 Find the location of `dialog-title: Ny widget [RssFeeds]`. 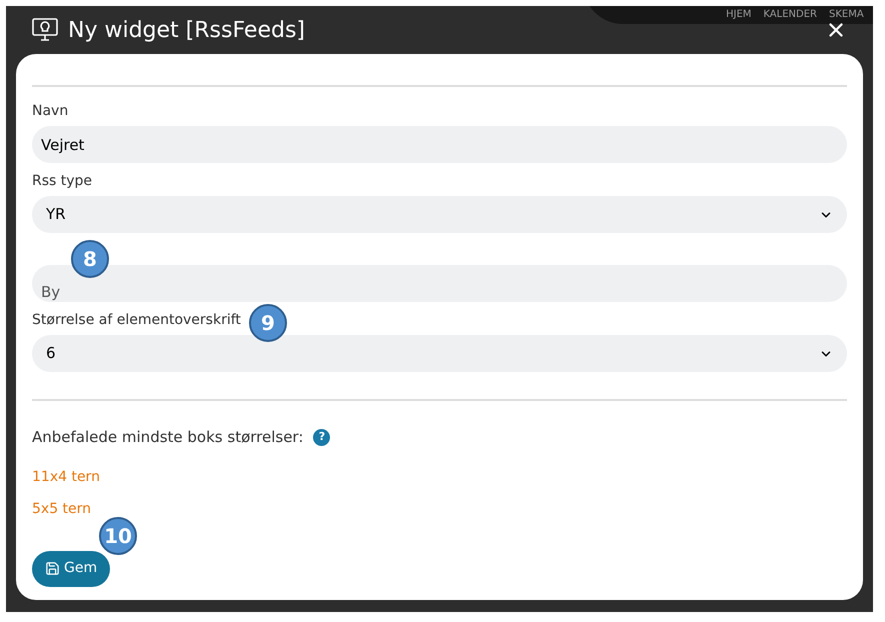

dialog-title: Ny widget [RssFeeds] is located at coordinates (186, 30).